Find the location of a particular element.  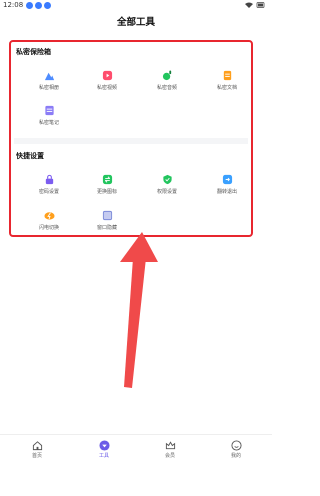

annotation-arrow is located at coordinates (139, 310).